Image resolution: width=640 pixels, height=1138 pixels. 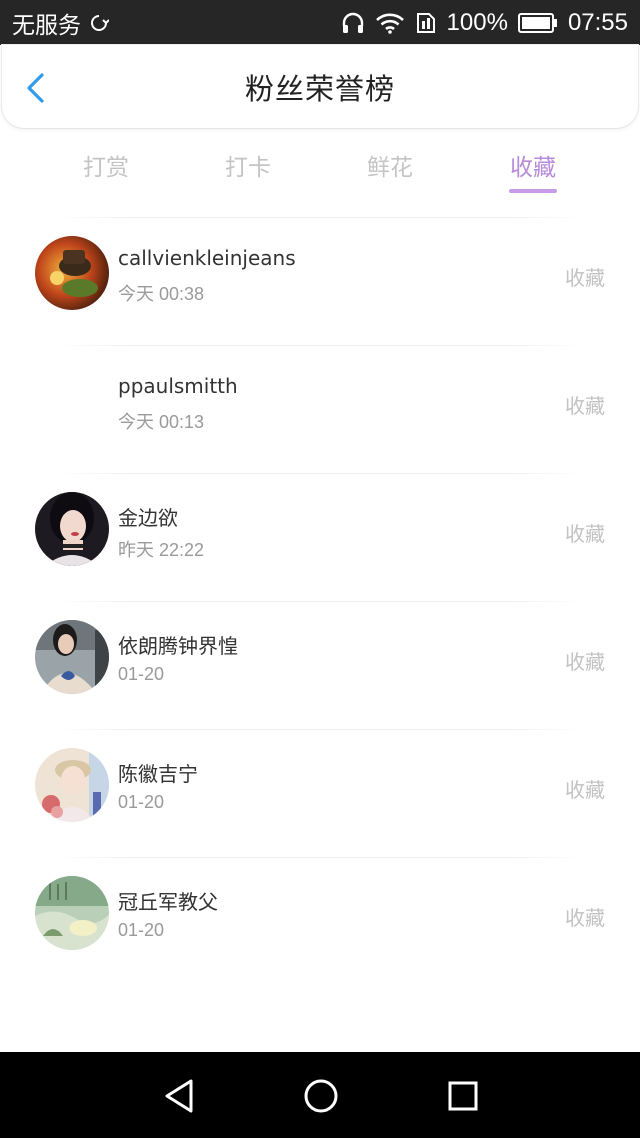 What do you see at coordinates (46, 25) in the screenshot?
I see `carrier-text: 无服务` at bounding box center [46, 25].